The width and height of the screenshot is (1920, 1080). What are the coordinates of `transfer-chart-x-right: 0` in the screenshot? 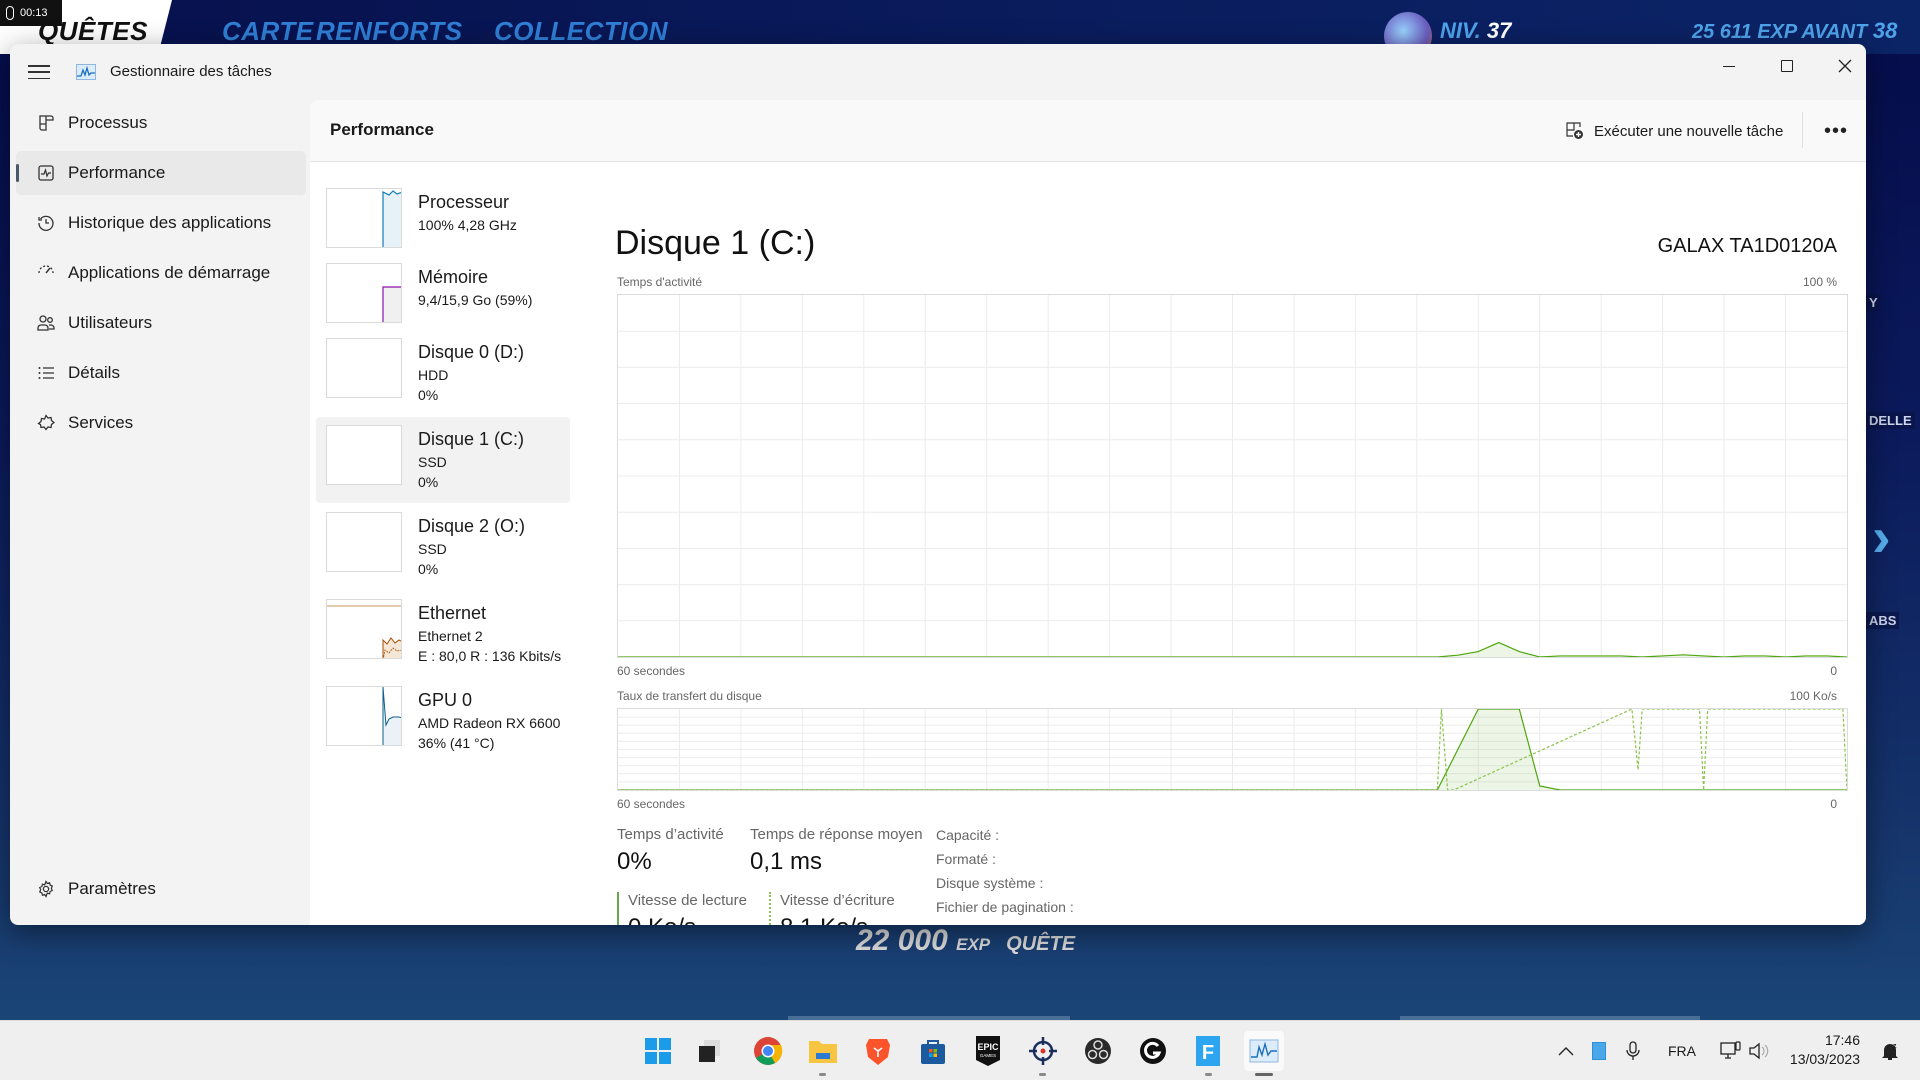 It's located at (1833, 804).